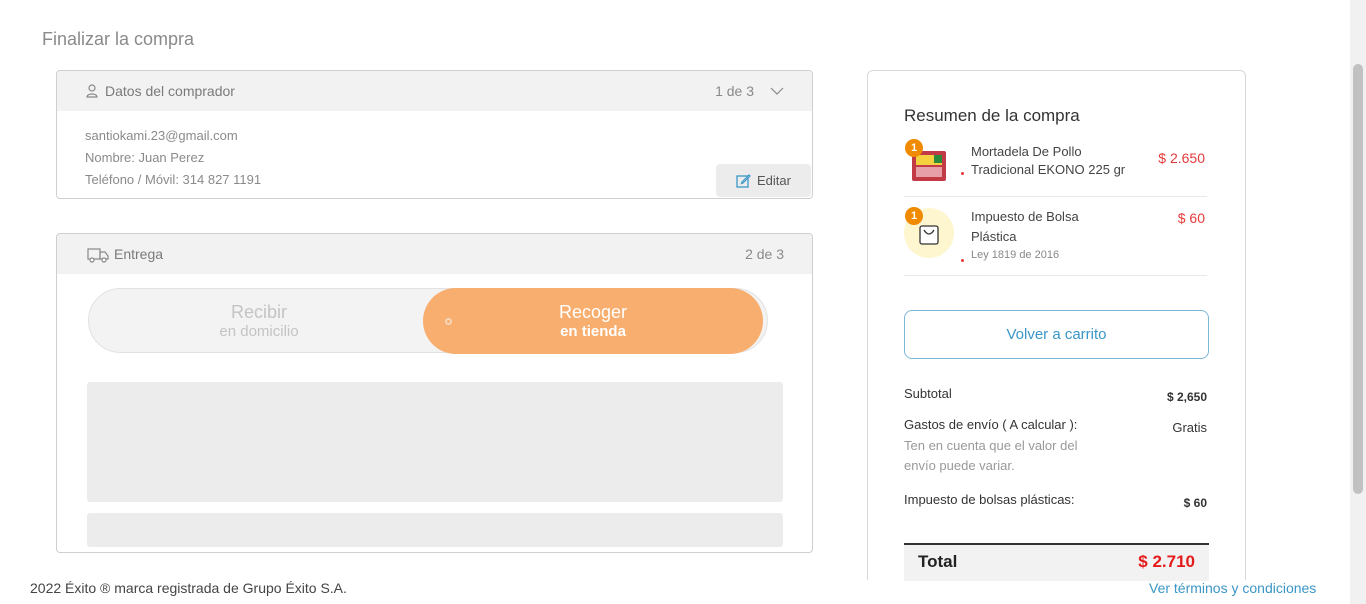  I want to click on delivery-header: Entrega 2 de 3, so click(434, 254).